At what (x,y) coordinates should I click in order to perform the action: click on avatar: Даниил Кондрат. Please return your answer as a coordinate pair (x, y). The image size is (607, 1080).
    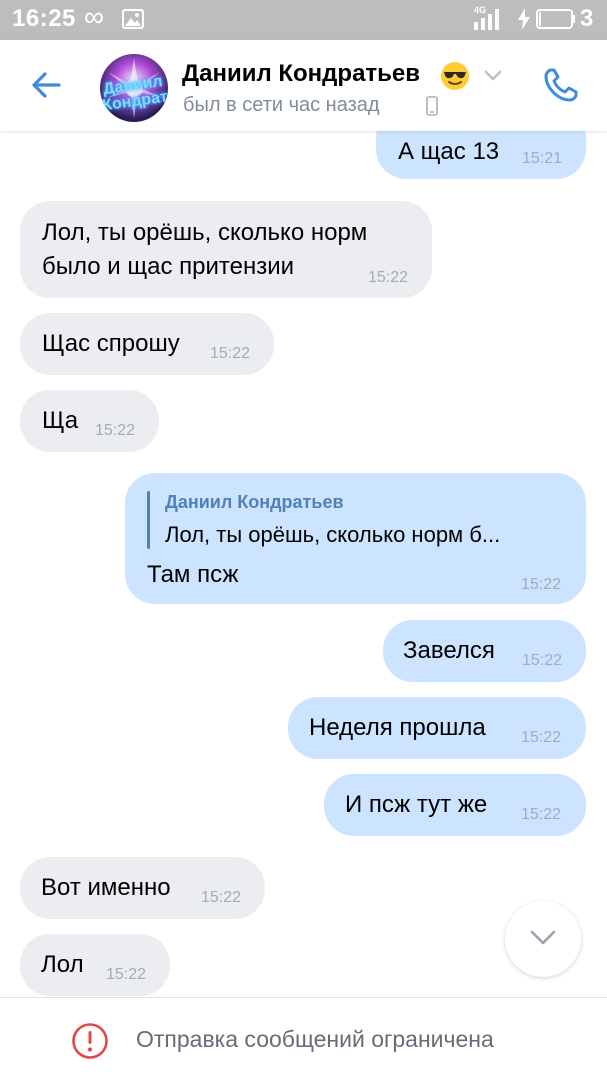
    Looking at the image, I should click on (134, 88).